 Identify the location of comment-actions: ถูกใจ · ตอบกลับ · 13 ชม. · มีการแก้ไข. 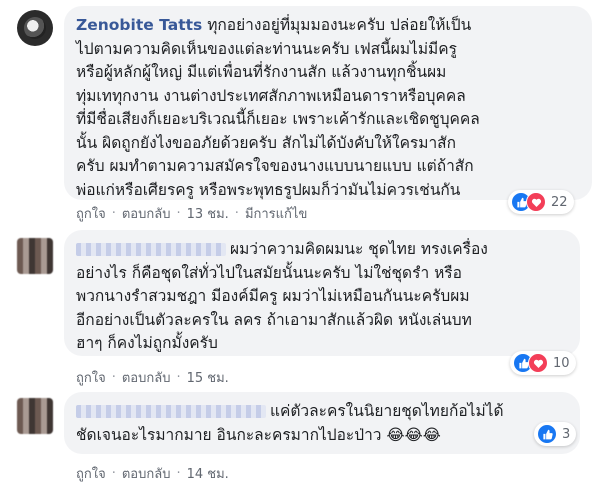
(191, 213).